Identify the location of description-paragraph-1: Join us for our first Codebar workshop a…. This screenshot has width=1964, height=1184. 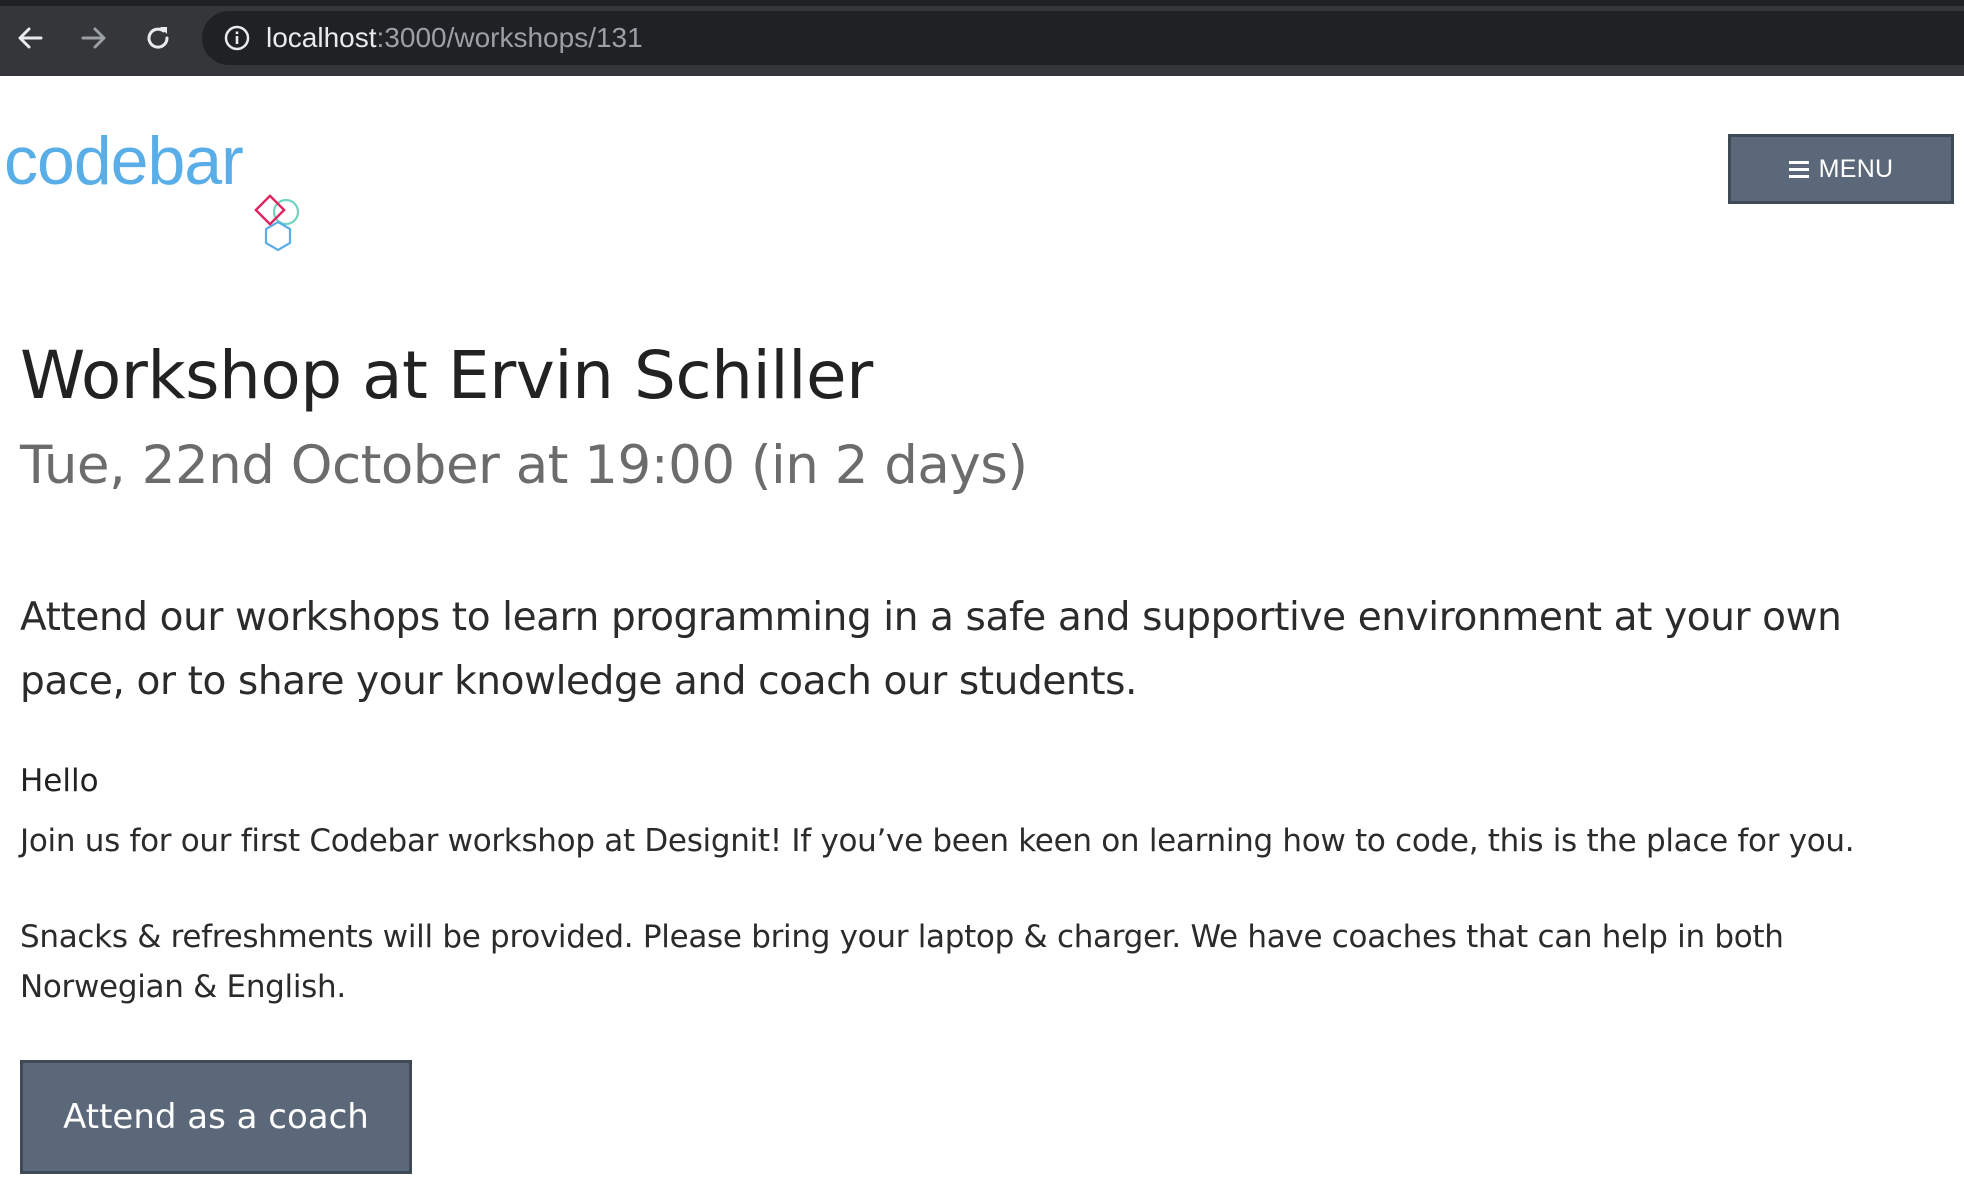
(937, 841).